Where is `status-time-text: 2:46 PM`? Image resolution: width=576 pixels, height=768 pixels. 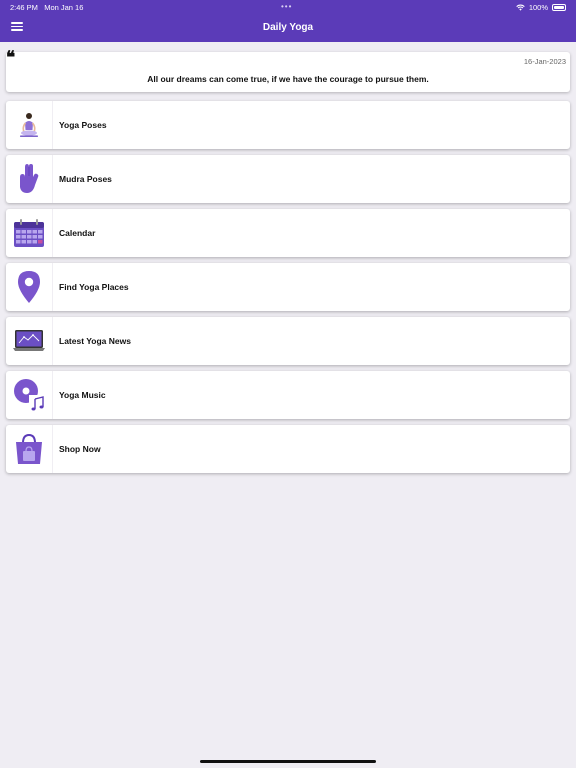
status-time-text: 2:46 PM is located at coordinates (24, 7).